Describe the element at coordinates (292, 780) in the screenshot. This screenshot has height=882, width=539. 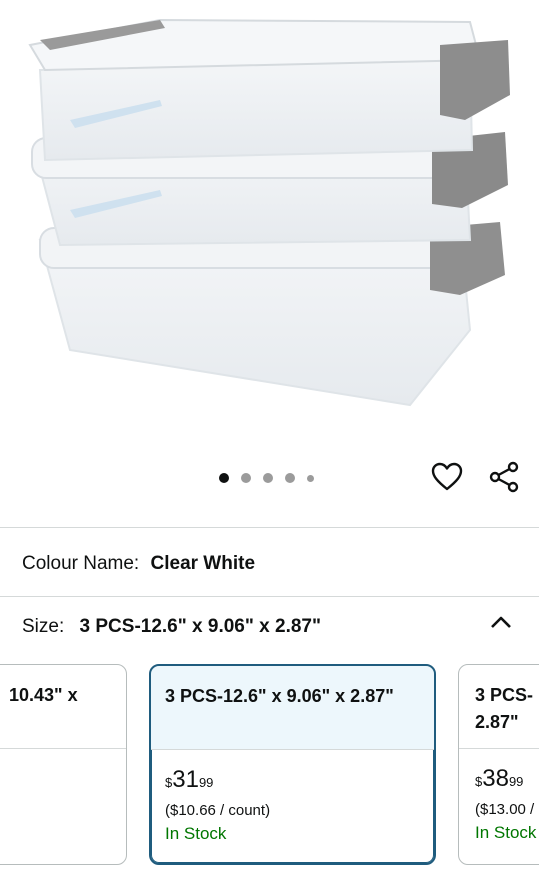
I see `option-price: $3199` at that location.